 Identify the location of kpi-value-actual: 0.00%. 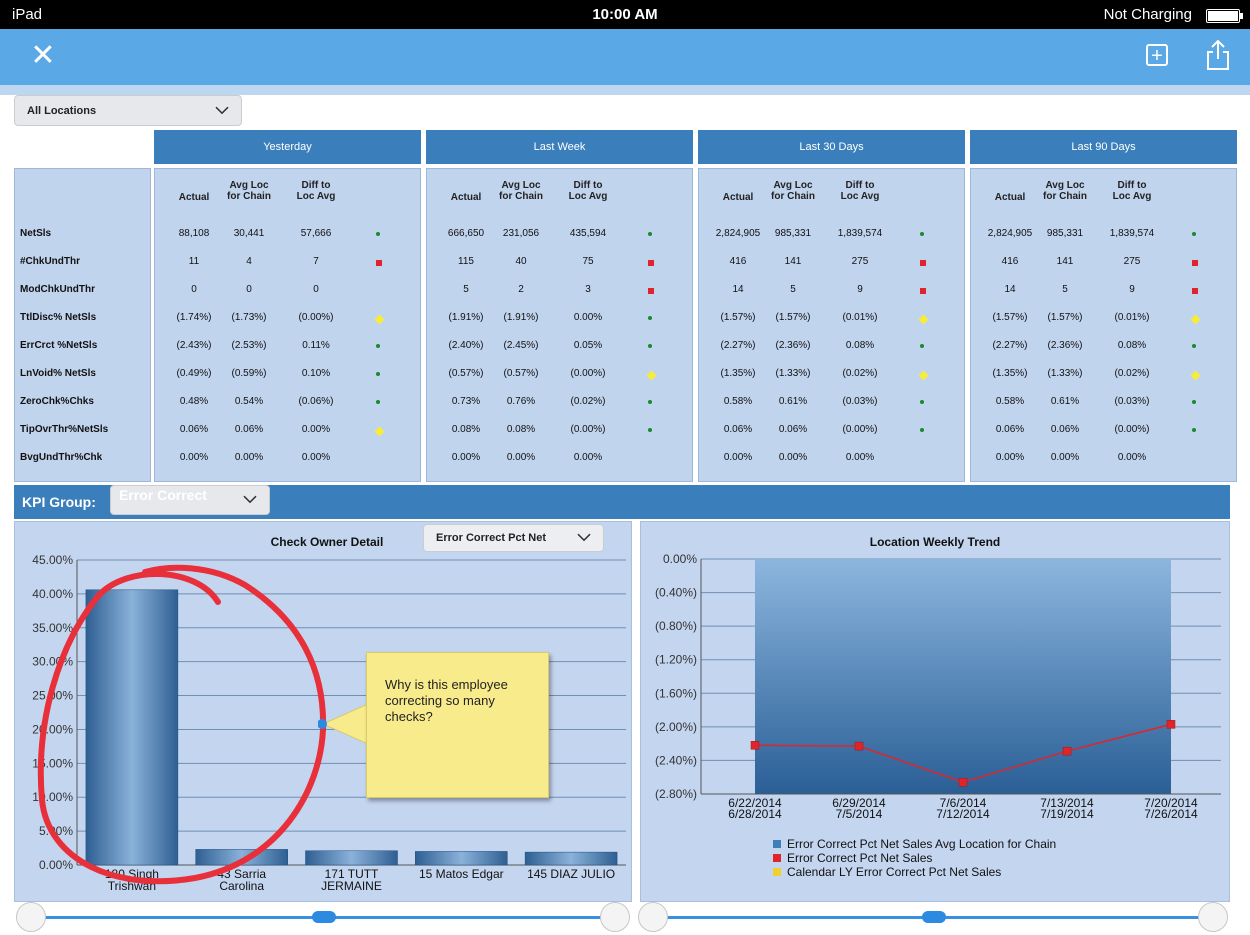
(194, 457).